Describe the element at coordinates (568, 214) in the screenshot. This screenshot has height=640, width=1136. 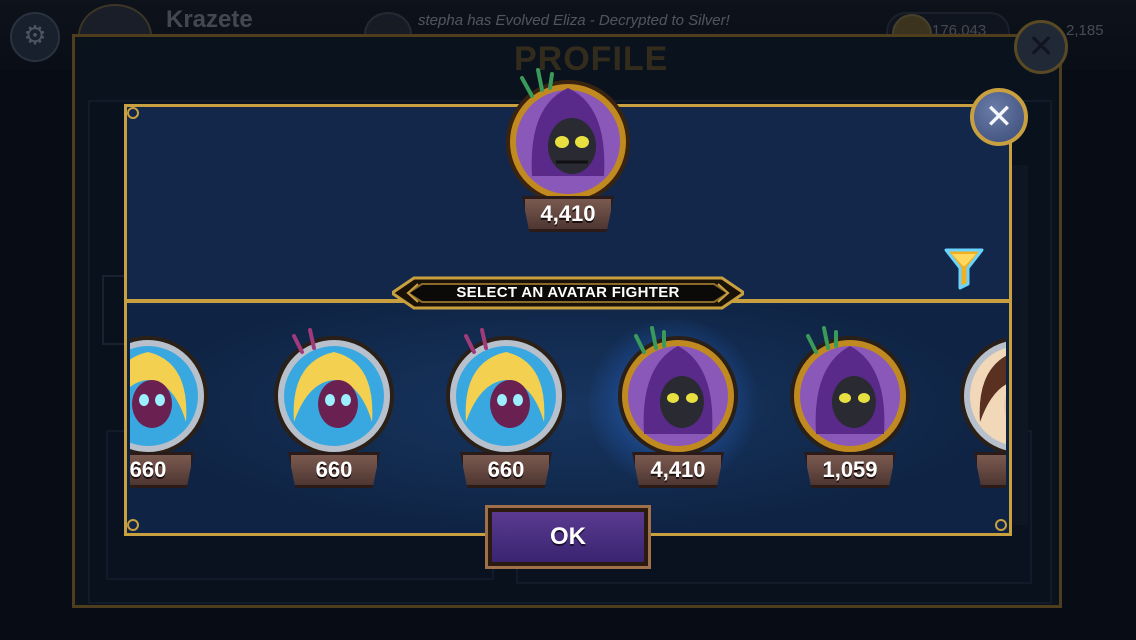
I see `current-avatar-score: 4,410` at that location.